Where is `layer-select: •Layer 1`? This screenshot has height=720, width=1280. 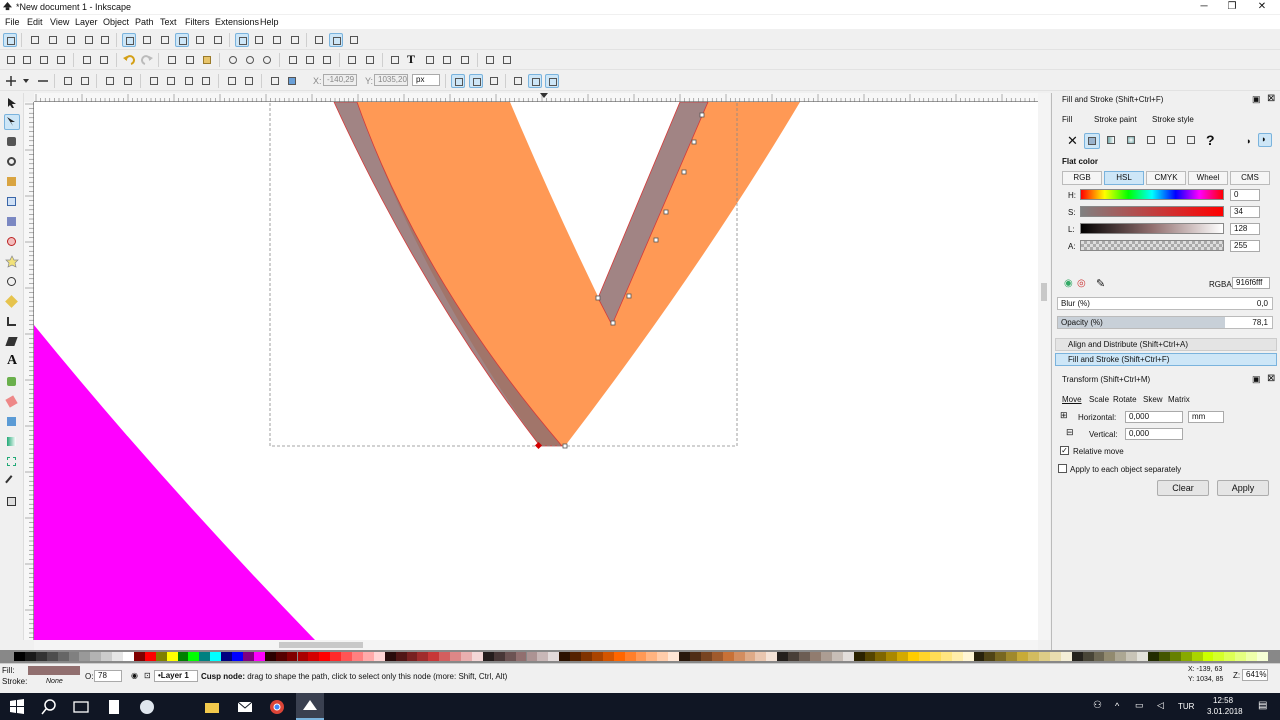 layer-select: •Layer 1 is located at coordinates (176, 676).